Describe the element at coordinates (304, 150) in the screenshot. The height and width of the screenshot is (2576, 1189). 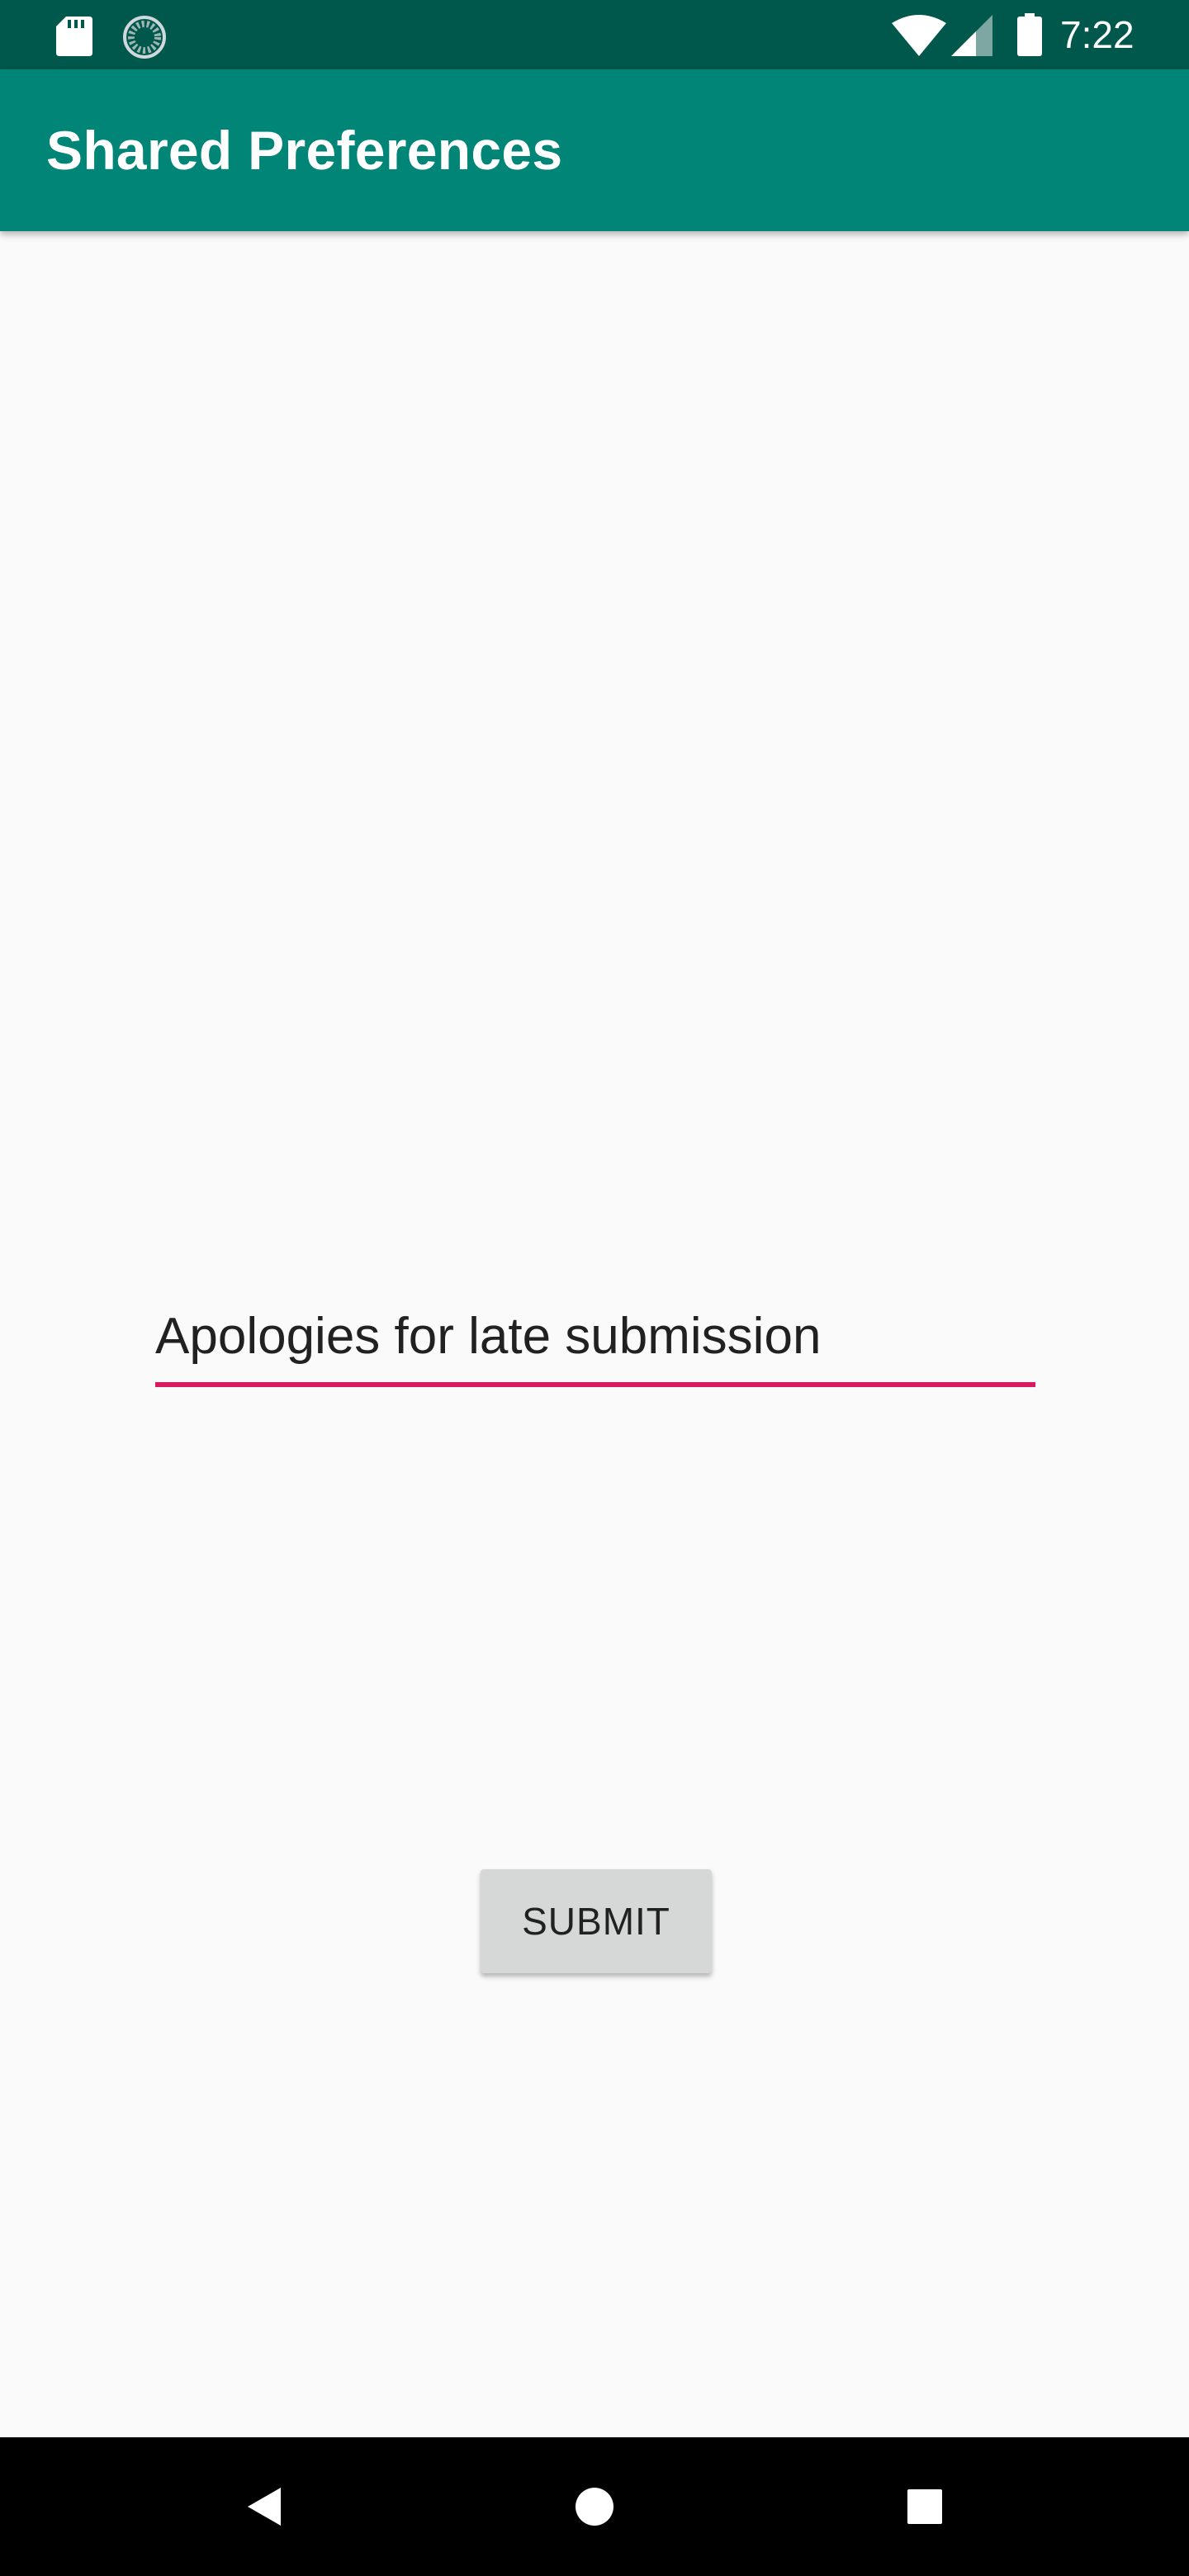
I see `app-title: Shared Preferences` at that location.